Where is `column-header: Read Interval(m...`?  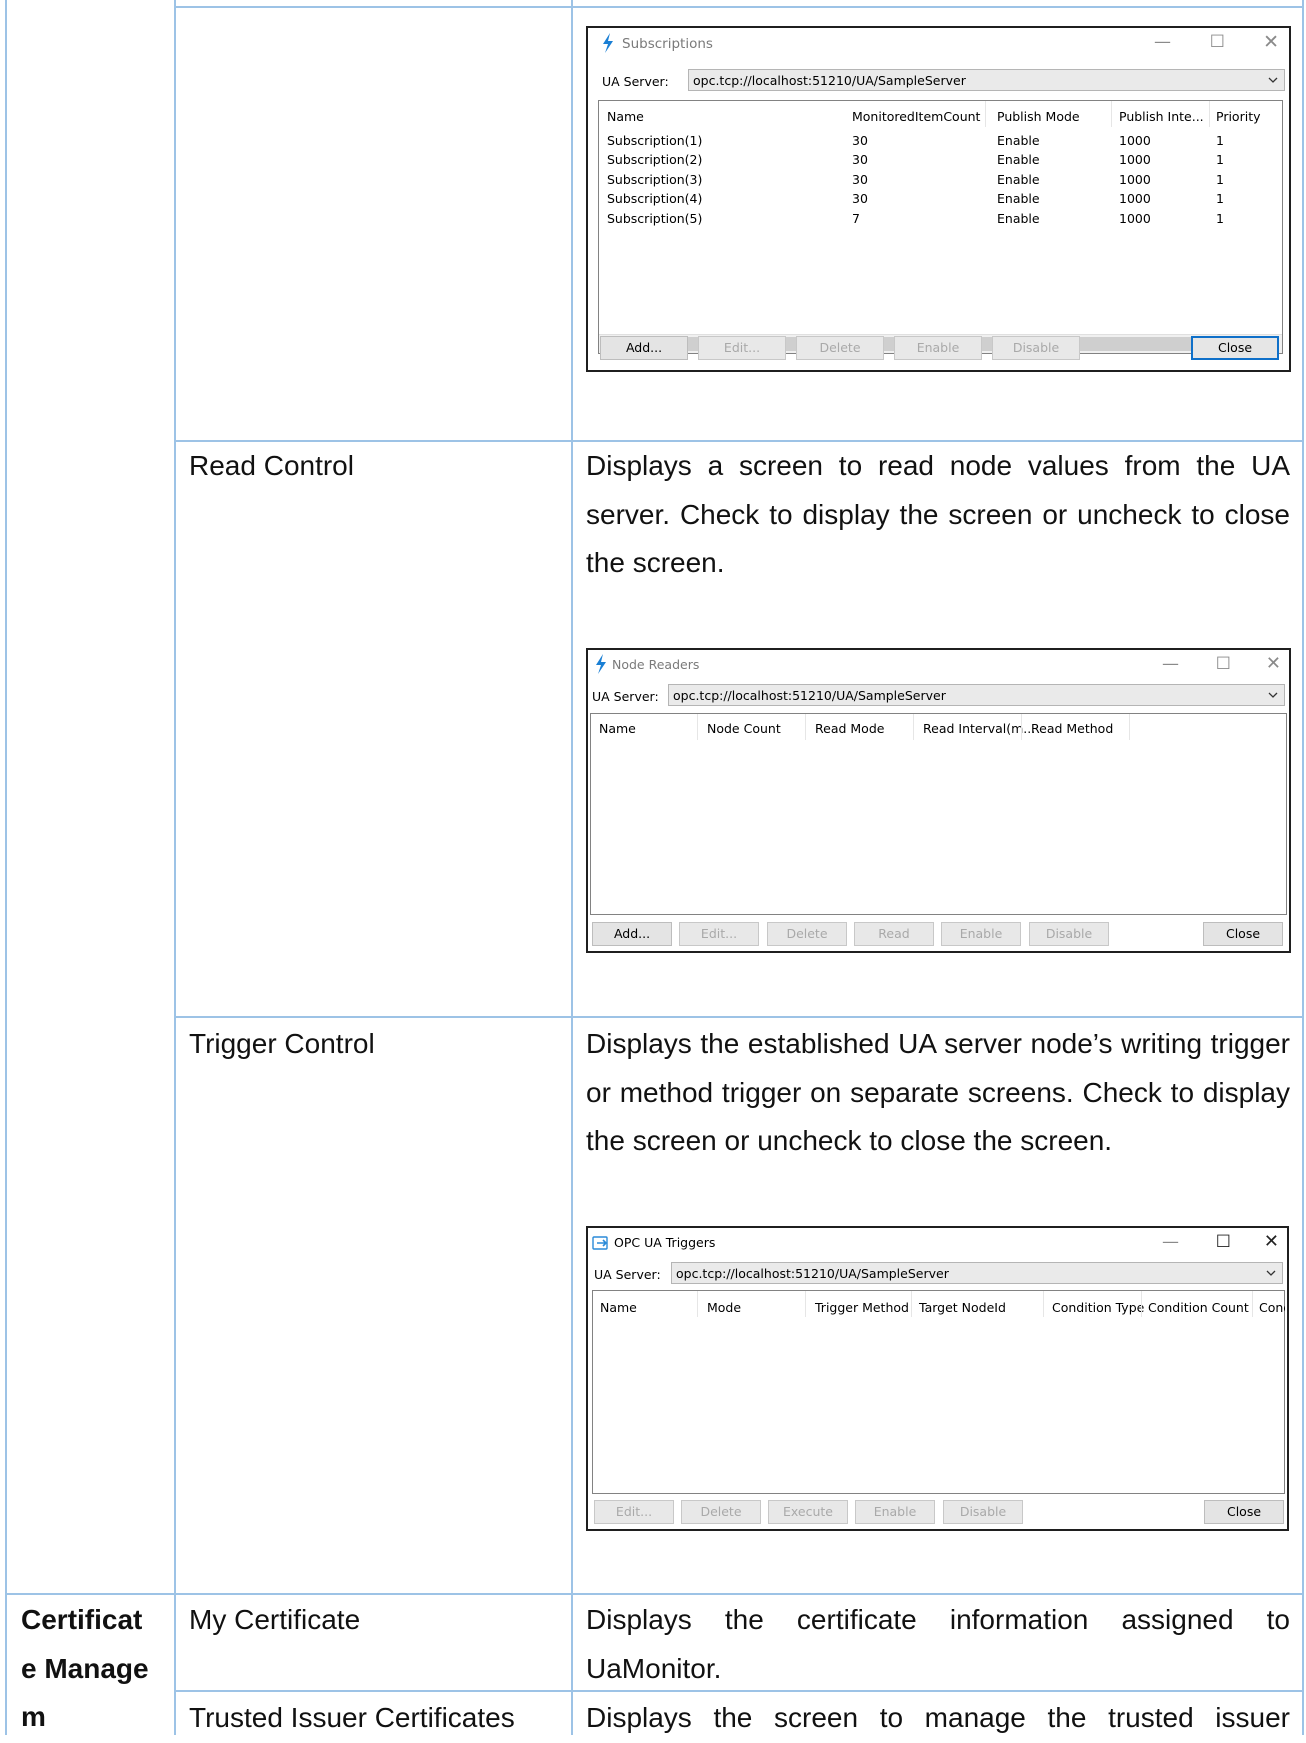
column-header: Read Interval(m... is located at coordinates (979, 728).